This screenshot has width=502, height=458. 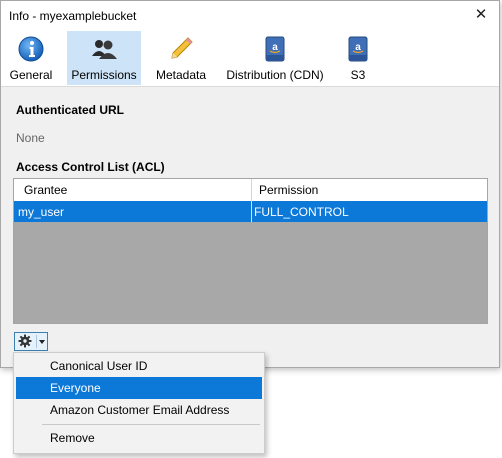 I want to click on auth-url-heading: Authenticated URL, so click(x=70, y=110).